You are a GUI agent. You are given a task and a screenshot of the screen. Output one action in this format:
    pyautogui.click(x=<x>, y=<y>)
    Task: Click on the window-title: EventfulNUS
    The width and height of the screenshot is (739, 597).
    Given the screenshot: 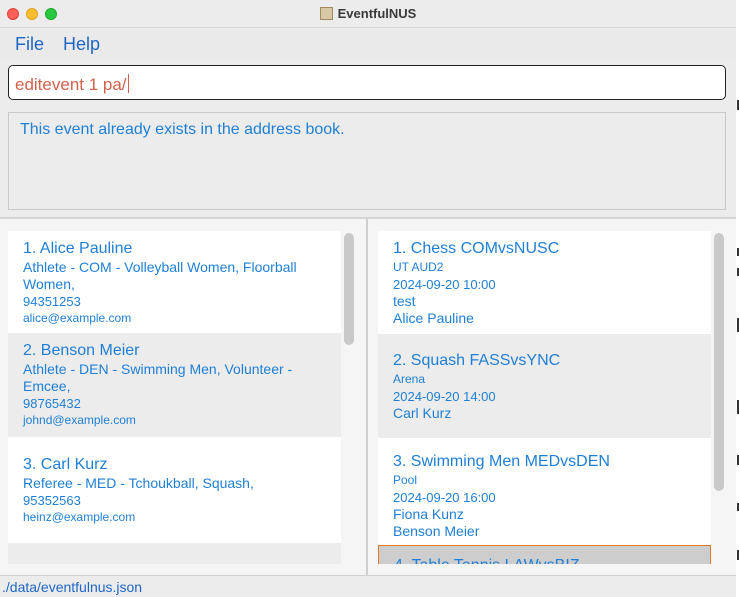 What is the action you would take?
    pyautogui.click(x=368, y=13)
    